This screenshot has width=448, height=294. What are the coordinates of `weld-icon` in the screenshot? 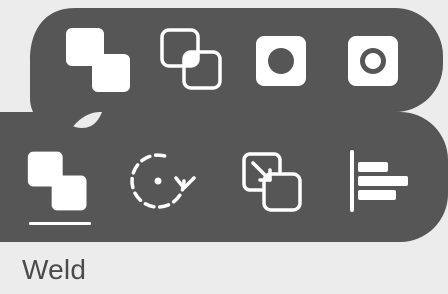 It's located at (59, 181).